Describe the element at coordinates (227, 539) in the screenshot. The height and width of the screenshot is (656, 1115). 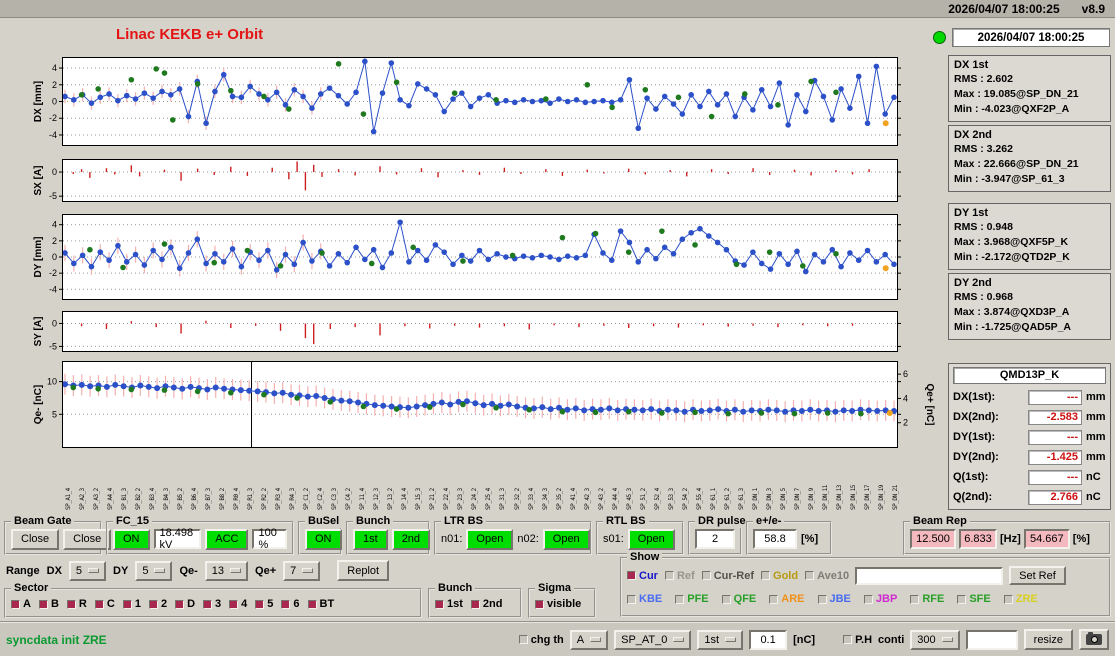
I see `fc15-acc-button: ACC` at that location.